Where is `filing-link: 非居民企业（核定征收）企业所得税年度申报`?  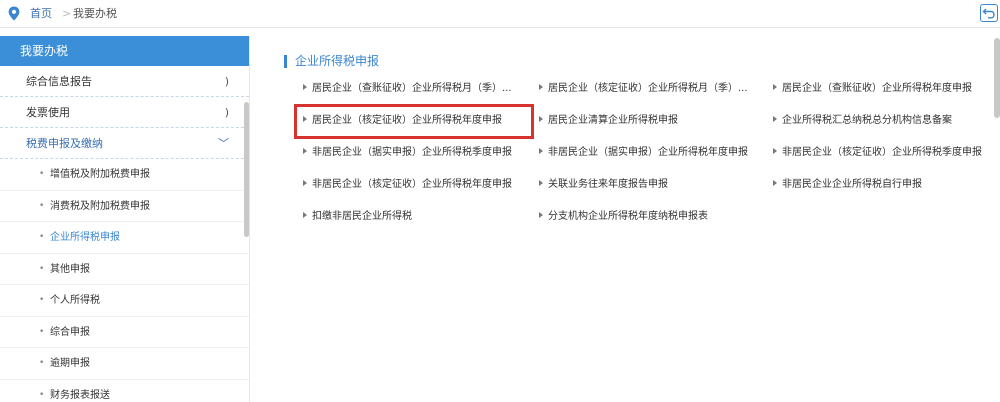
filing-link: 非居民企业（核定征收）企业所得税年度申报 is located at coordinates (407, 185).